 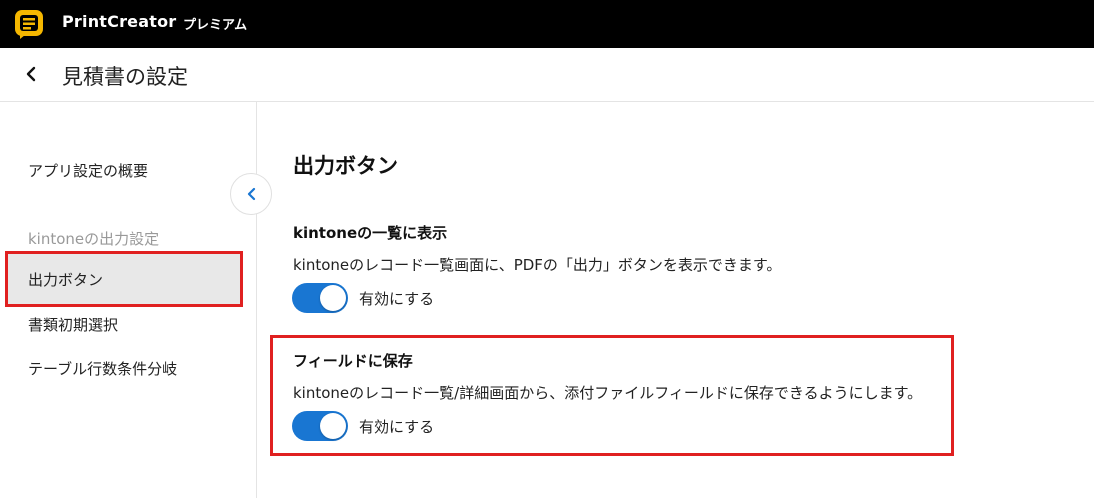 I want to click on section-title: 出力ボタン, so click(x=345, y=166).